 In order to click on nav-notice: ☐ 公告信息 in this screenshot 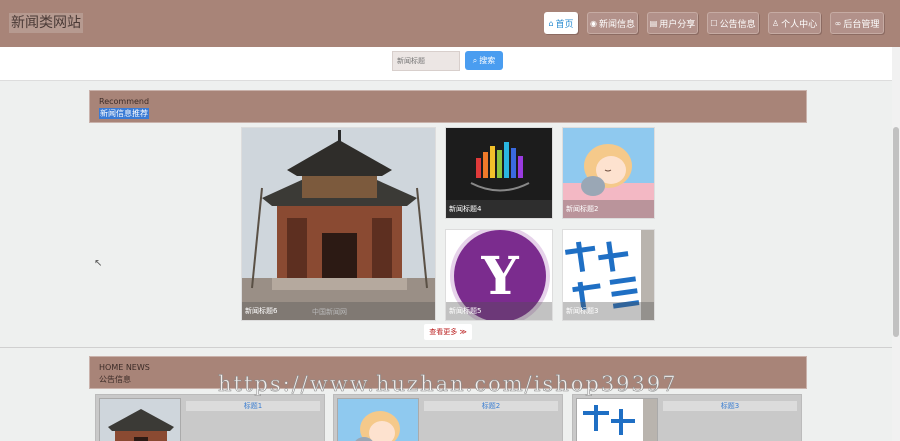, I will do `click(733, 23)`.